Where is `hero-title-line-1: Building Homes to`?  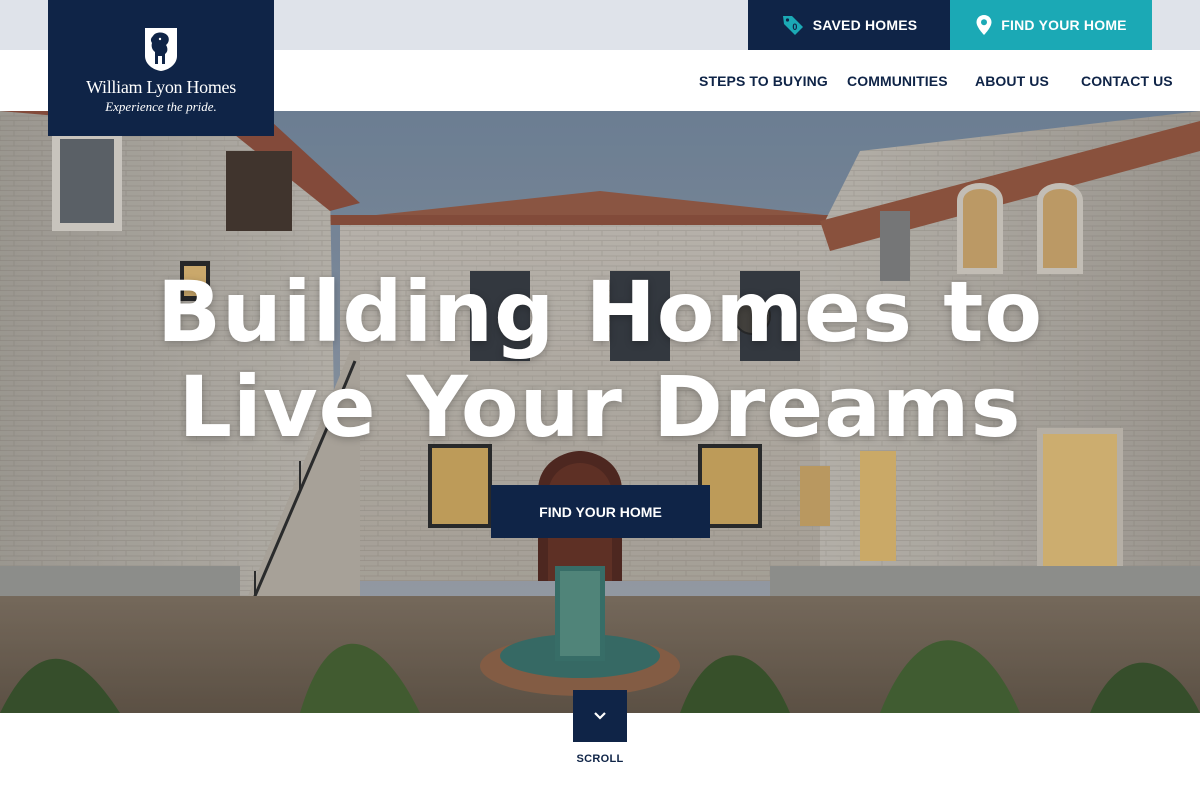
hero-title-line-1: Building Homes to is located at coordinates (600, 312).